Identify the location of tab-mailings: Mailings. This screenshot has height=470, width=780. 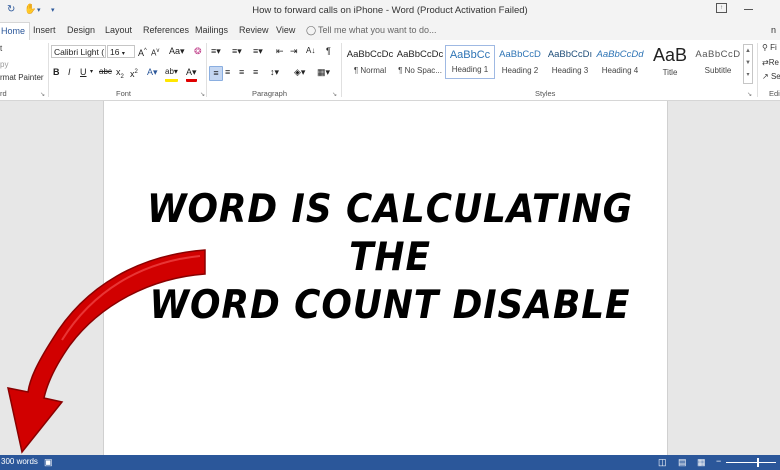
(211, 30).